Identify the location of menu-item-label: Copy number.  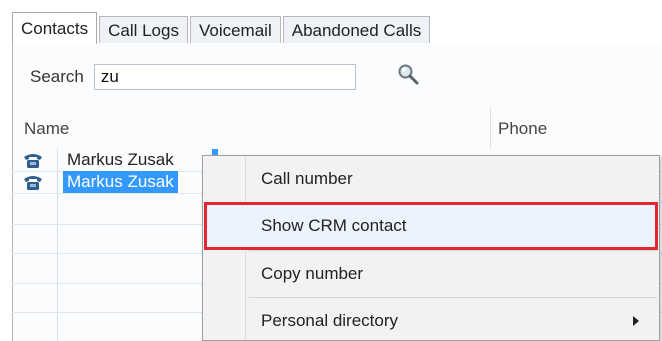
(312, 273).